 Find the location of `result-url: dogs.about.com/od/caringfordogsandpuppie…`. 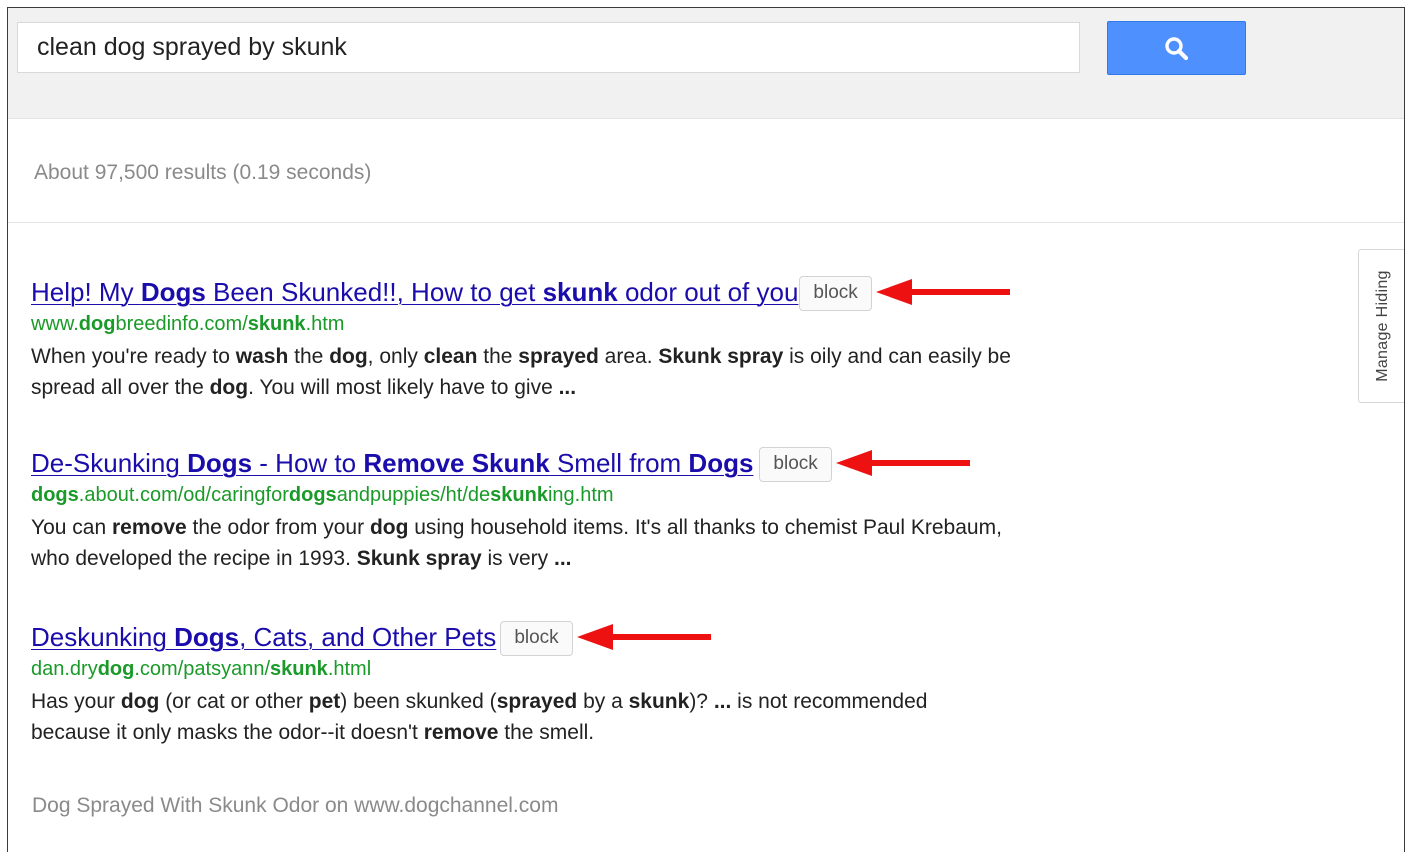

result-url: dogs.about.com/od/caringfordogsandpuppie… is located at coordinates (322, 495).